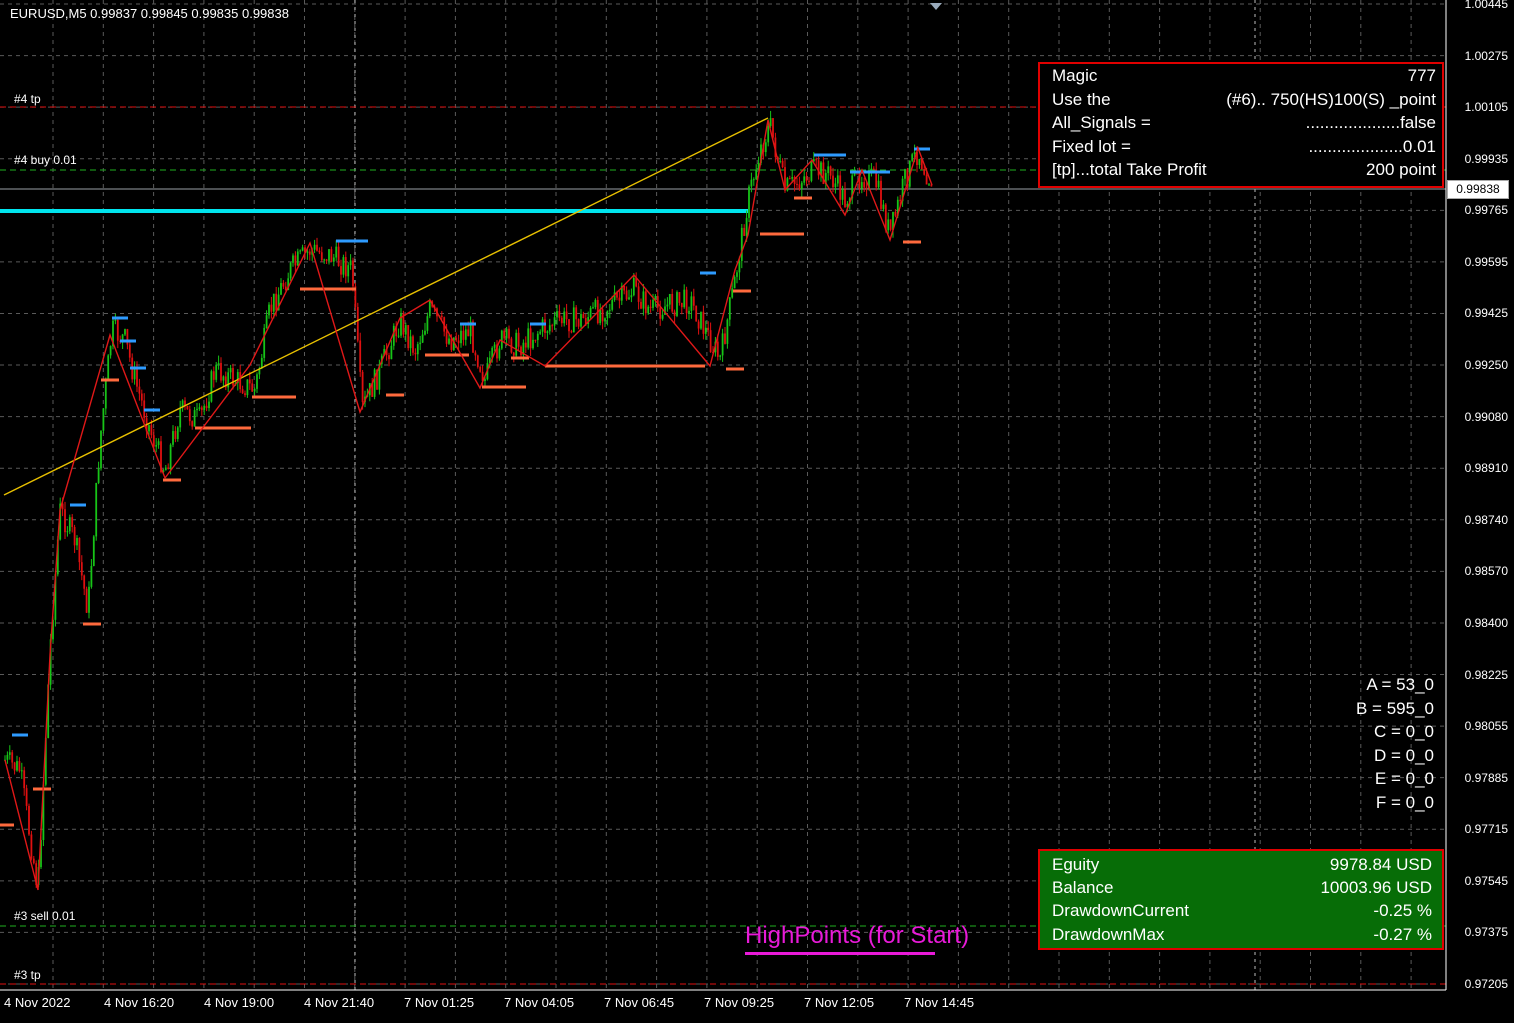 This screenshot has width=1514, height=1023. What do you see at coordinates (1331, 99) in the screenshot?
I see `settings-value: (#6).. 750(HS)100(S) _point` at bounding box center [1331, 99].